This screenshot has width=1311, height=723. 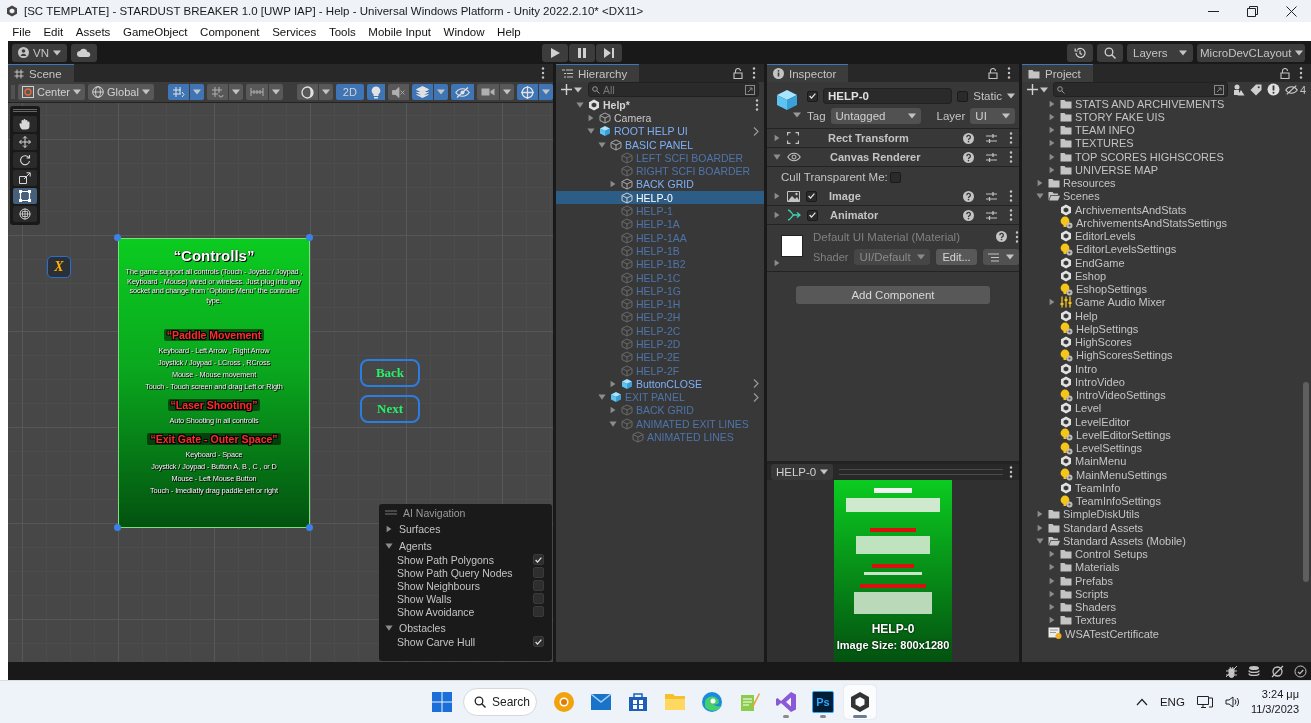 I want to click on scale-icon, so click(x=25, y=178).